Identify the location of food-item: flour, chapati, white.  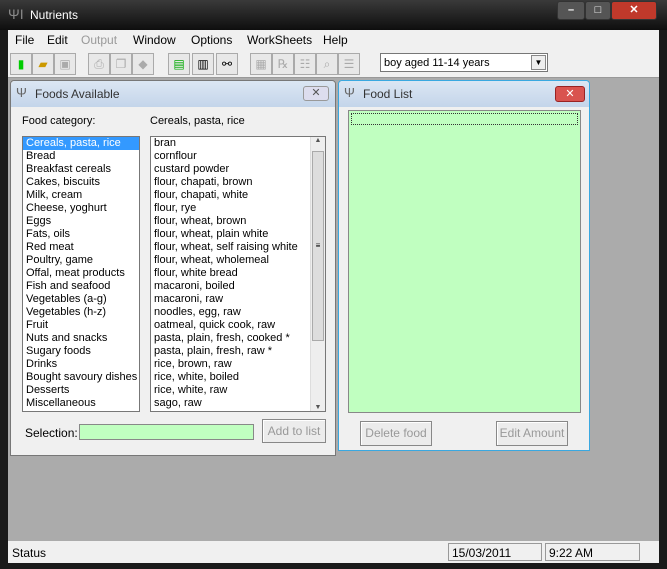
(238, 195).